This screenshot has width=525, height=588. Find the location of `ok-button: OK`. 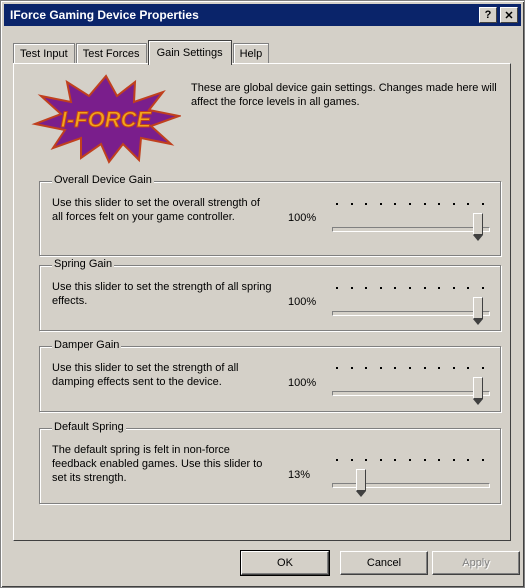

ok-button: OK is located at coordinates (285, 563).